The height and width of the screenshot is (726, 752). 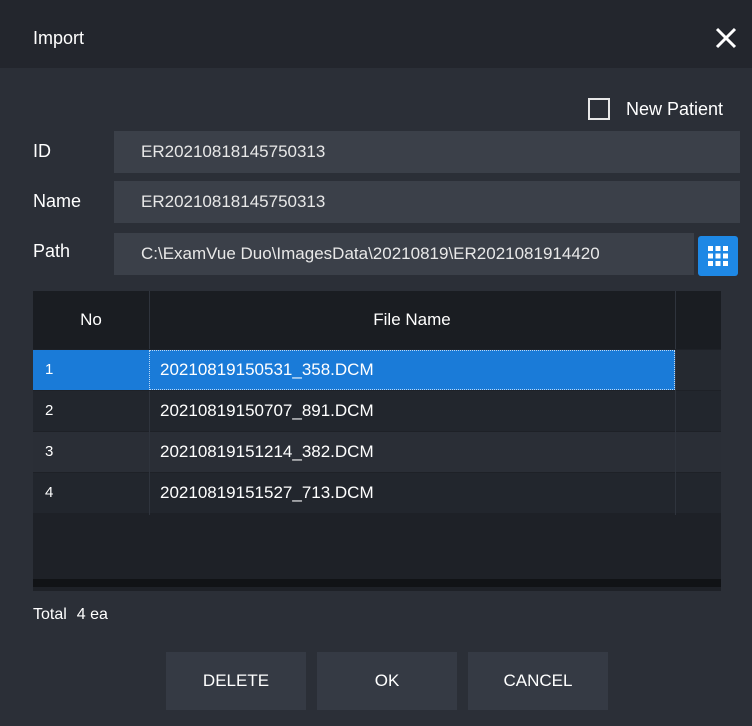 I want to click on dialog-title: Import, so click(x=59, y=38).